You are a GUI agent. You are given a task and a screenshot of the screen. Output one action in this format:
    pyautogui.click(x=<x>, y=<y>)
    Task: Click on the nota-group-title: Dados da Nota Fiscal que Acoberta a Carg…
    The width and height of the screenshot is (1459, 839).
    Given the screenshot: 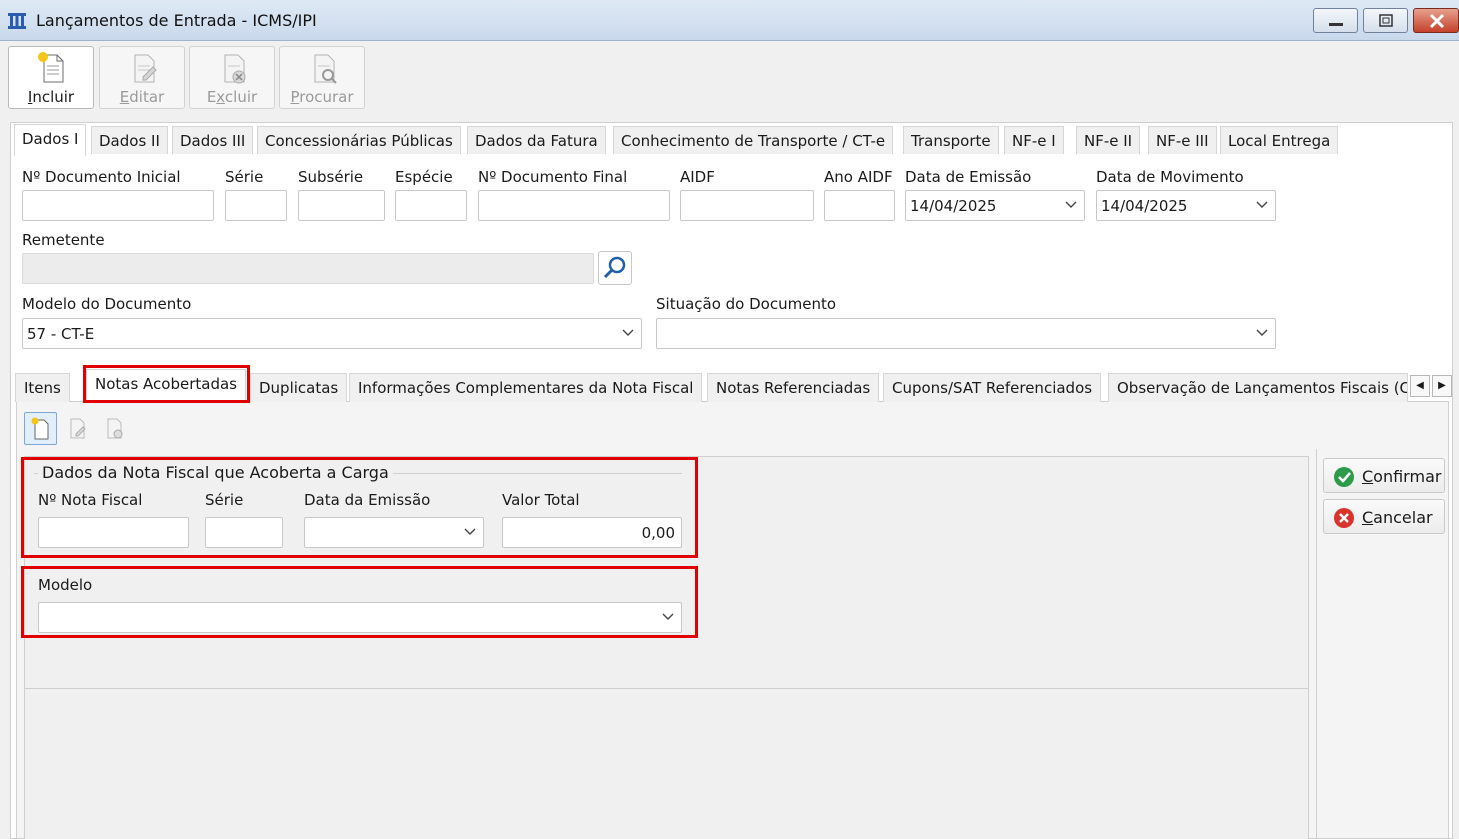 What is the action you would take?
    pyautogui.click(x=215, y=472)
    